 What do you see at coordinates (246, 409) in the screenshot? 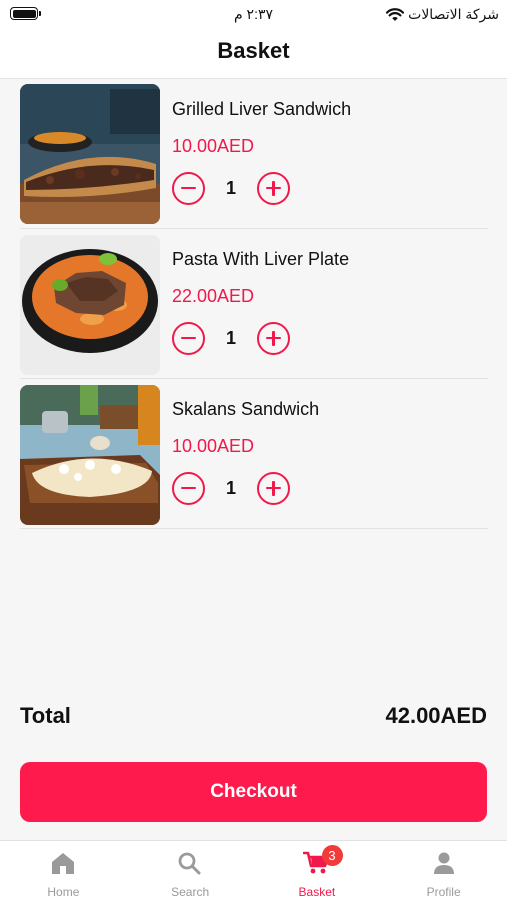
I see `item-name: Skalans Sandwich` at bounding box center [246, 409].